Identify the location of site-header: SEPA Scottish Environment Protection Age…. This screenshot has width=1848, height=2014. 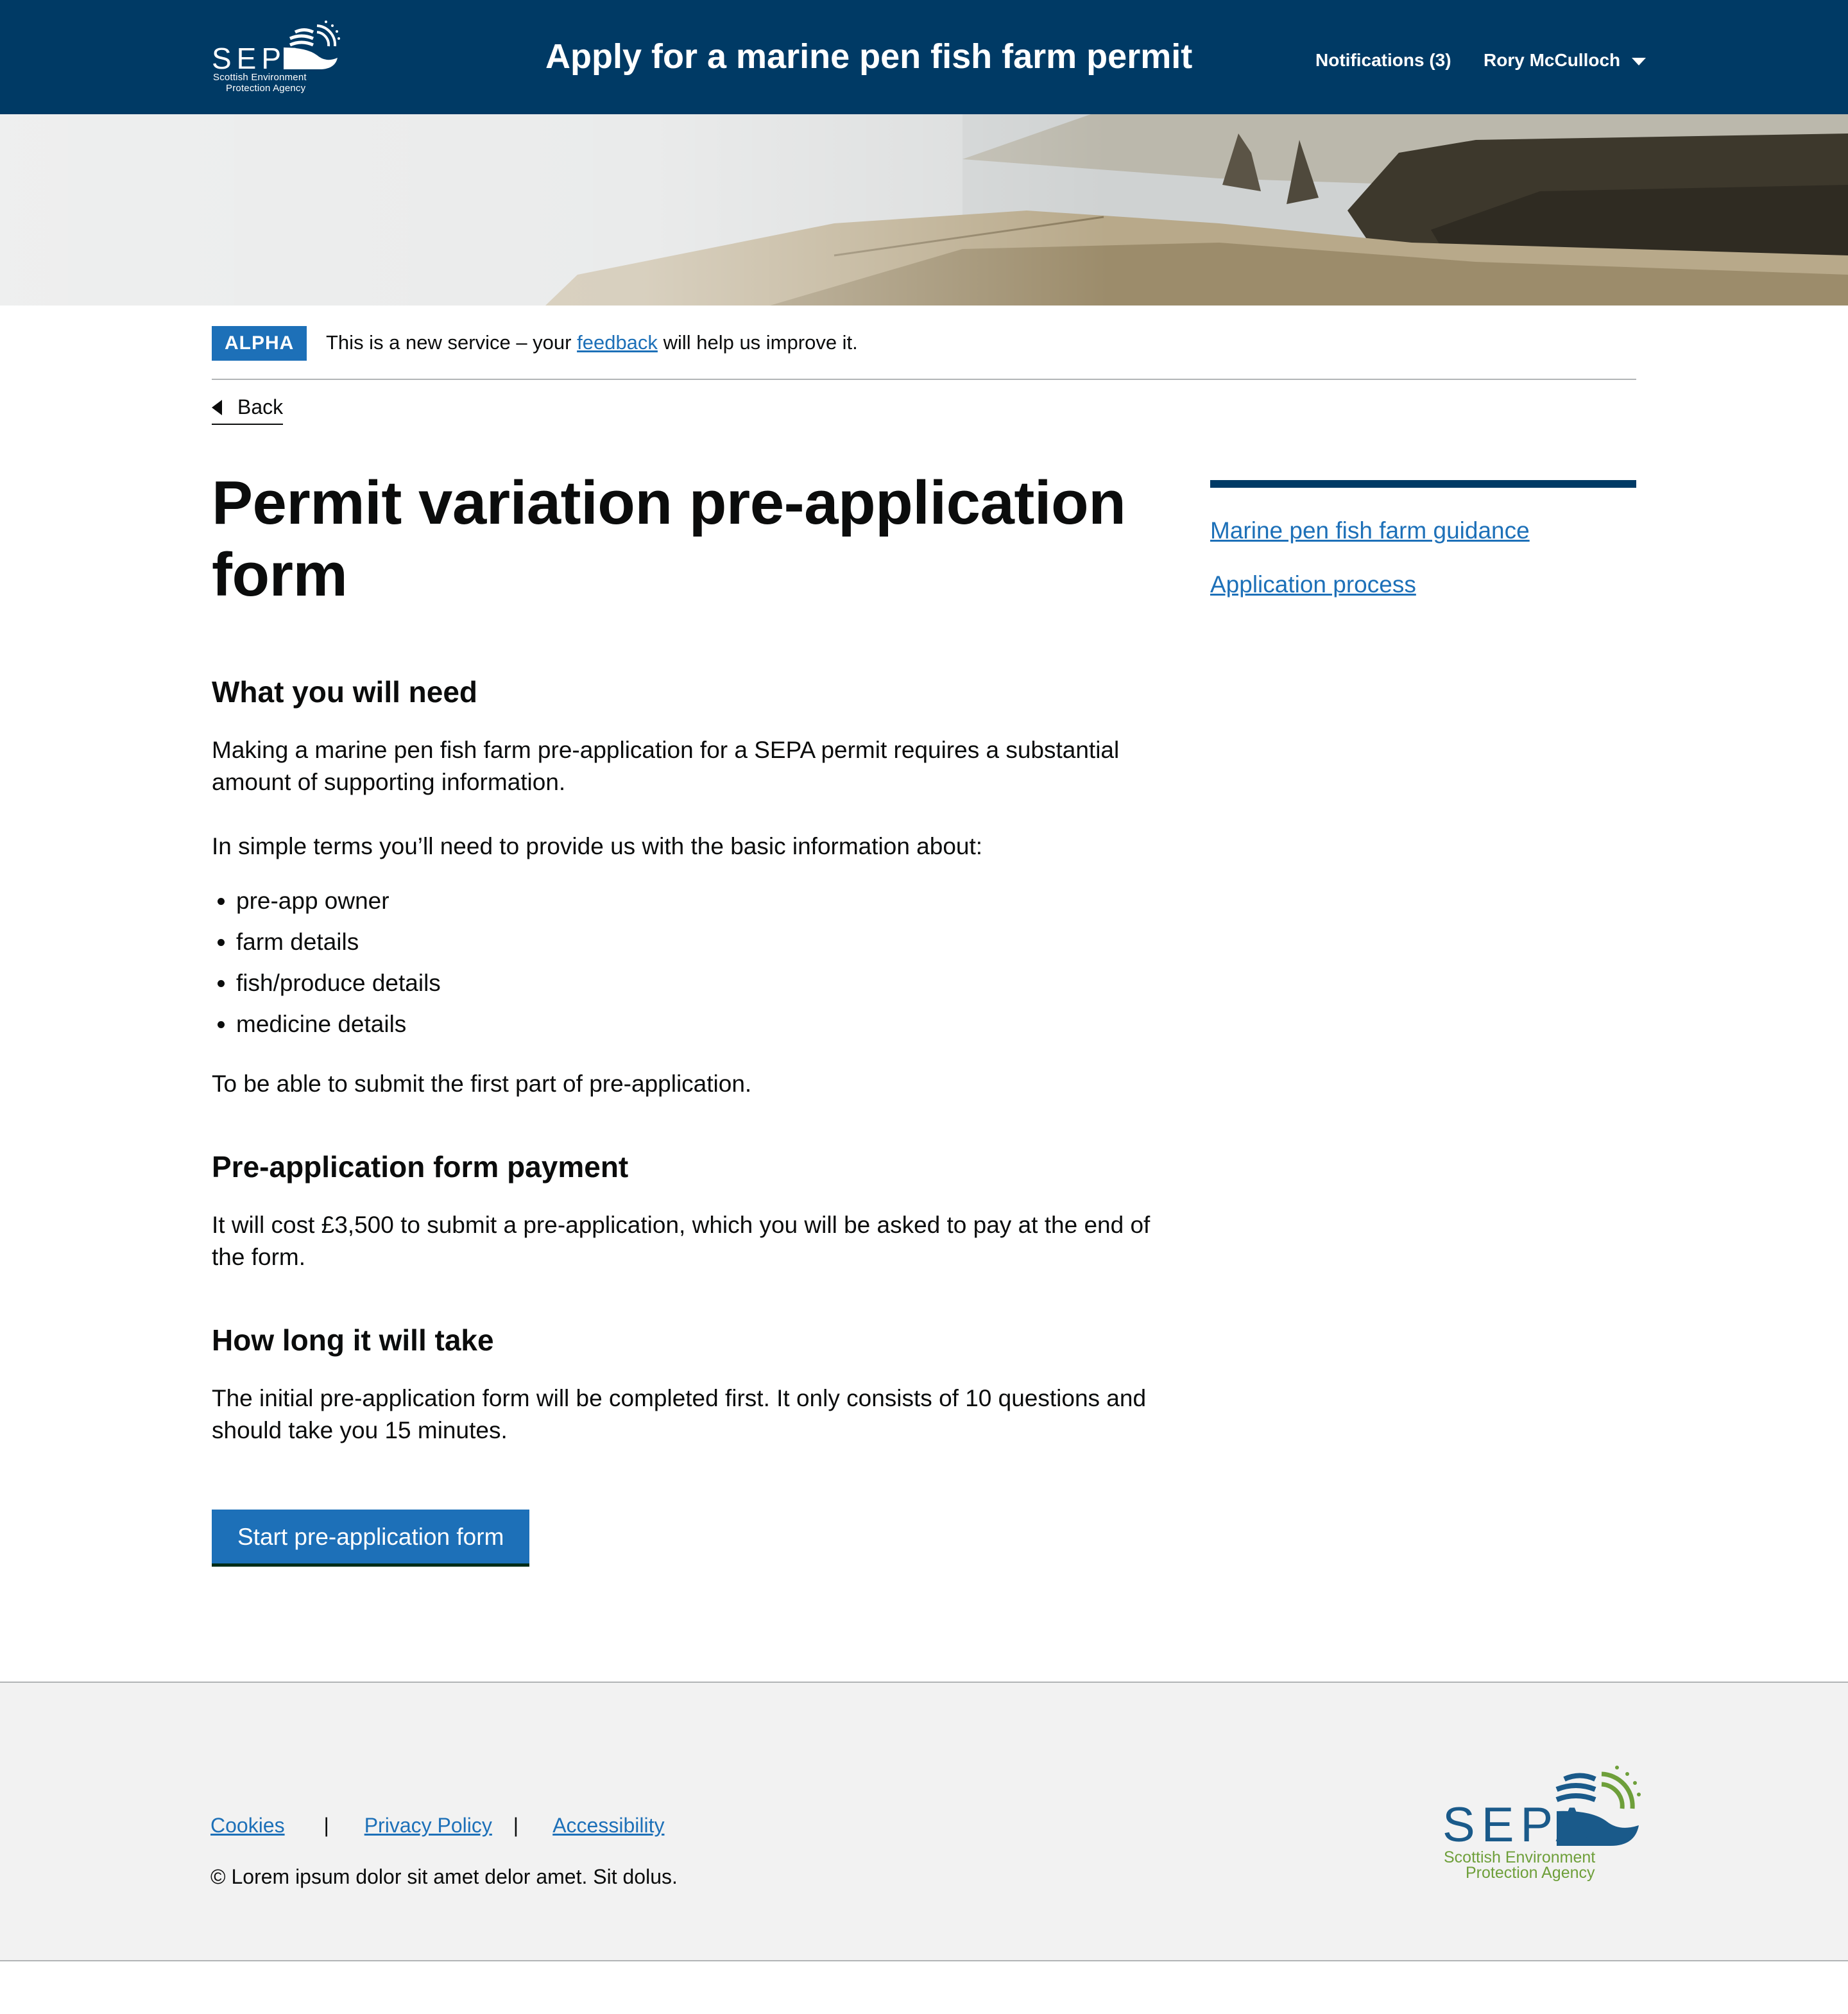
(924, 57).